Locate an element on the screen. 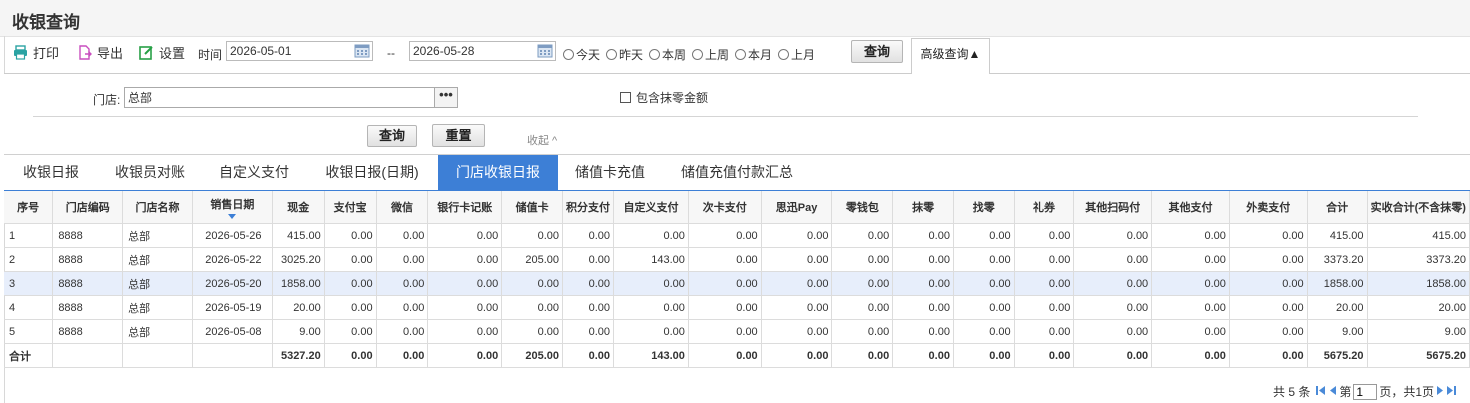 The height and width of the screenshot is (403, 1470). column-header: 实收合计(不含抹零) is located at coordinates (1418, 207).